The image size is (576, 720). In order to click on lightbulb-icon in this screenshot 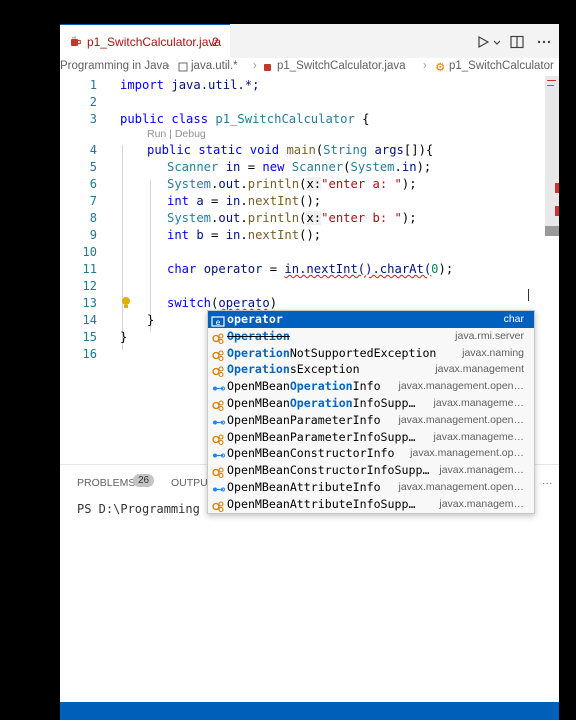, I will do `click(126, 302)`.